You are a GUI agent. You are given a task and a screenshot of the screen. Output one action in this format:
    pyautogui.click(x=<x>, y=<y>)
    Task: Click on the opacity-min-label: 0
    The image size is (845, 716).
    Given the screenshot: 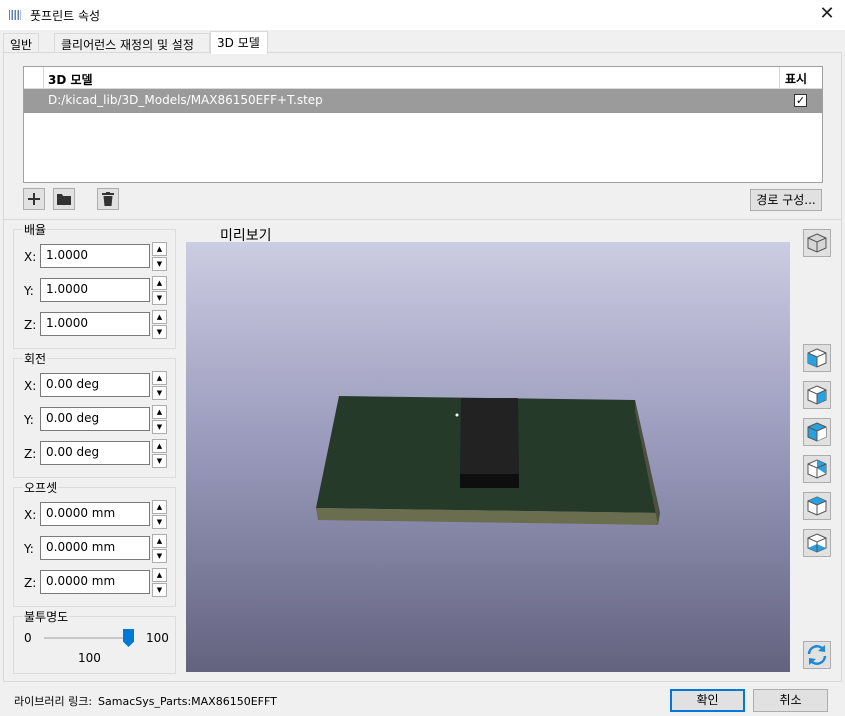 What is the action you would take?
    pyautogui.click(x=28, y=638)
    